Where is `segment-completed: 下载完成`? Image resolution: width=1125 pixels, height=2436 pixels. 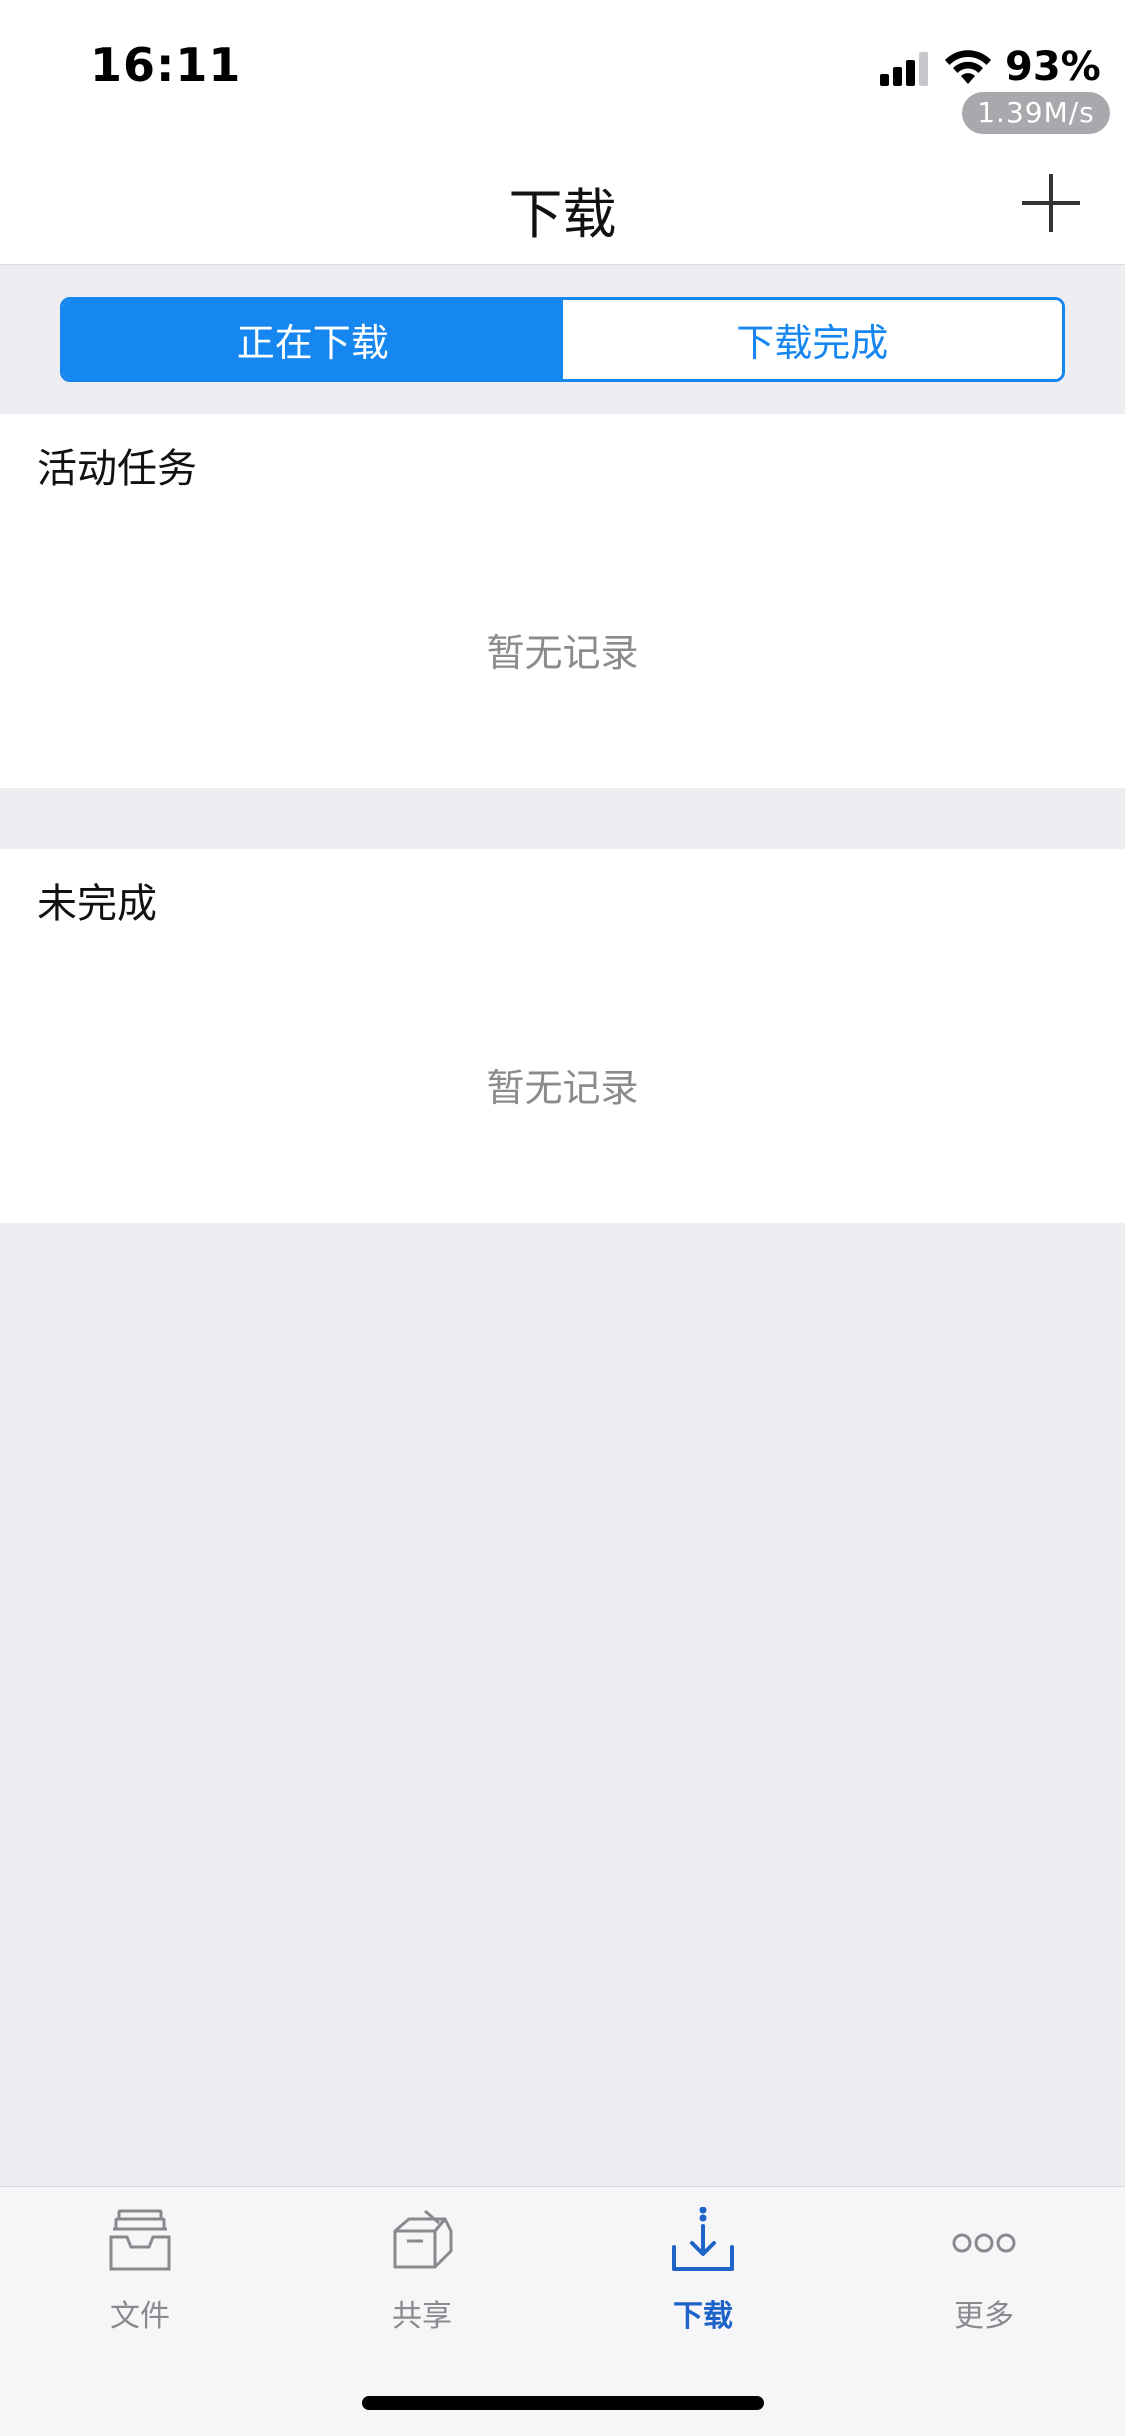 segment-completed: 下载完成 is located at coordinates (812, 339).